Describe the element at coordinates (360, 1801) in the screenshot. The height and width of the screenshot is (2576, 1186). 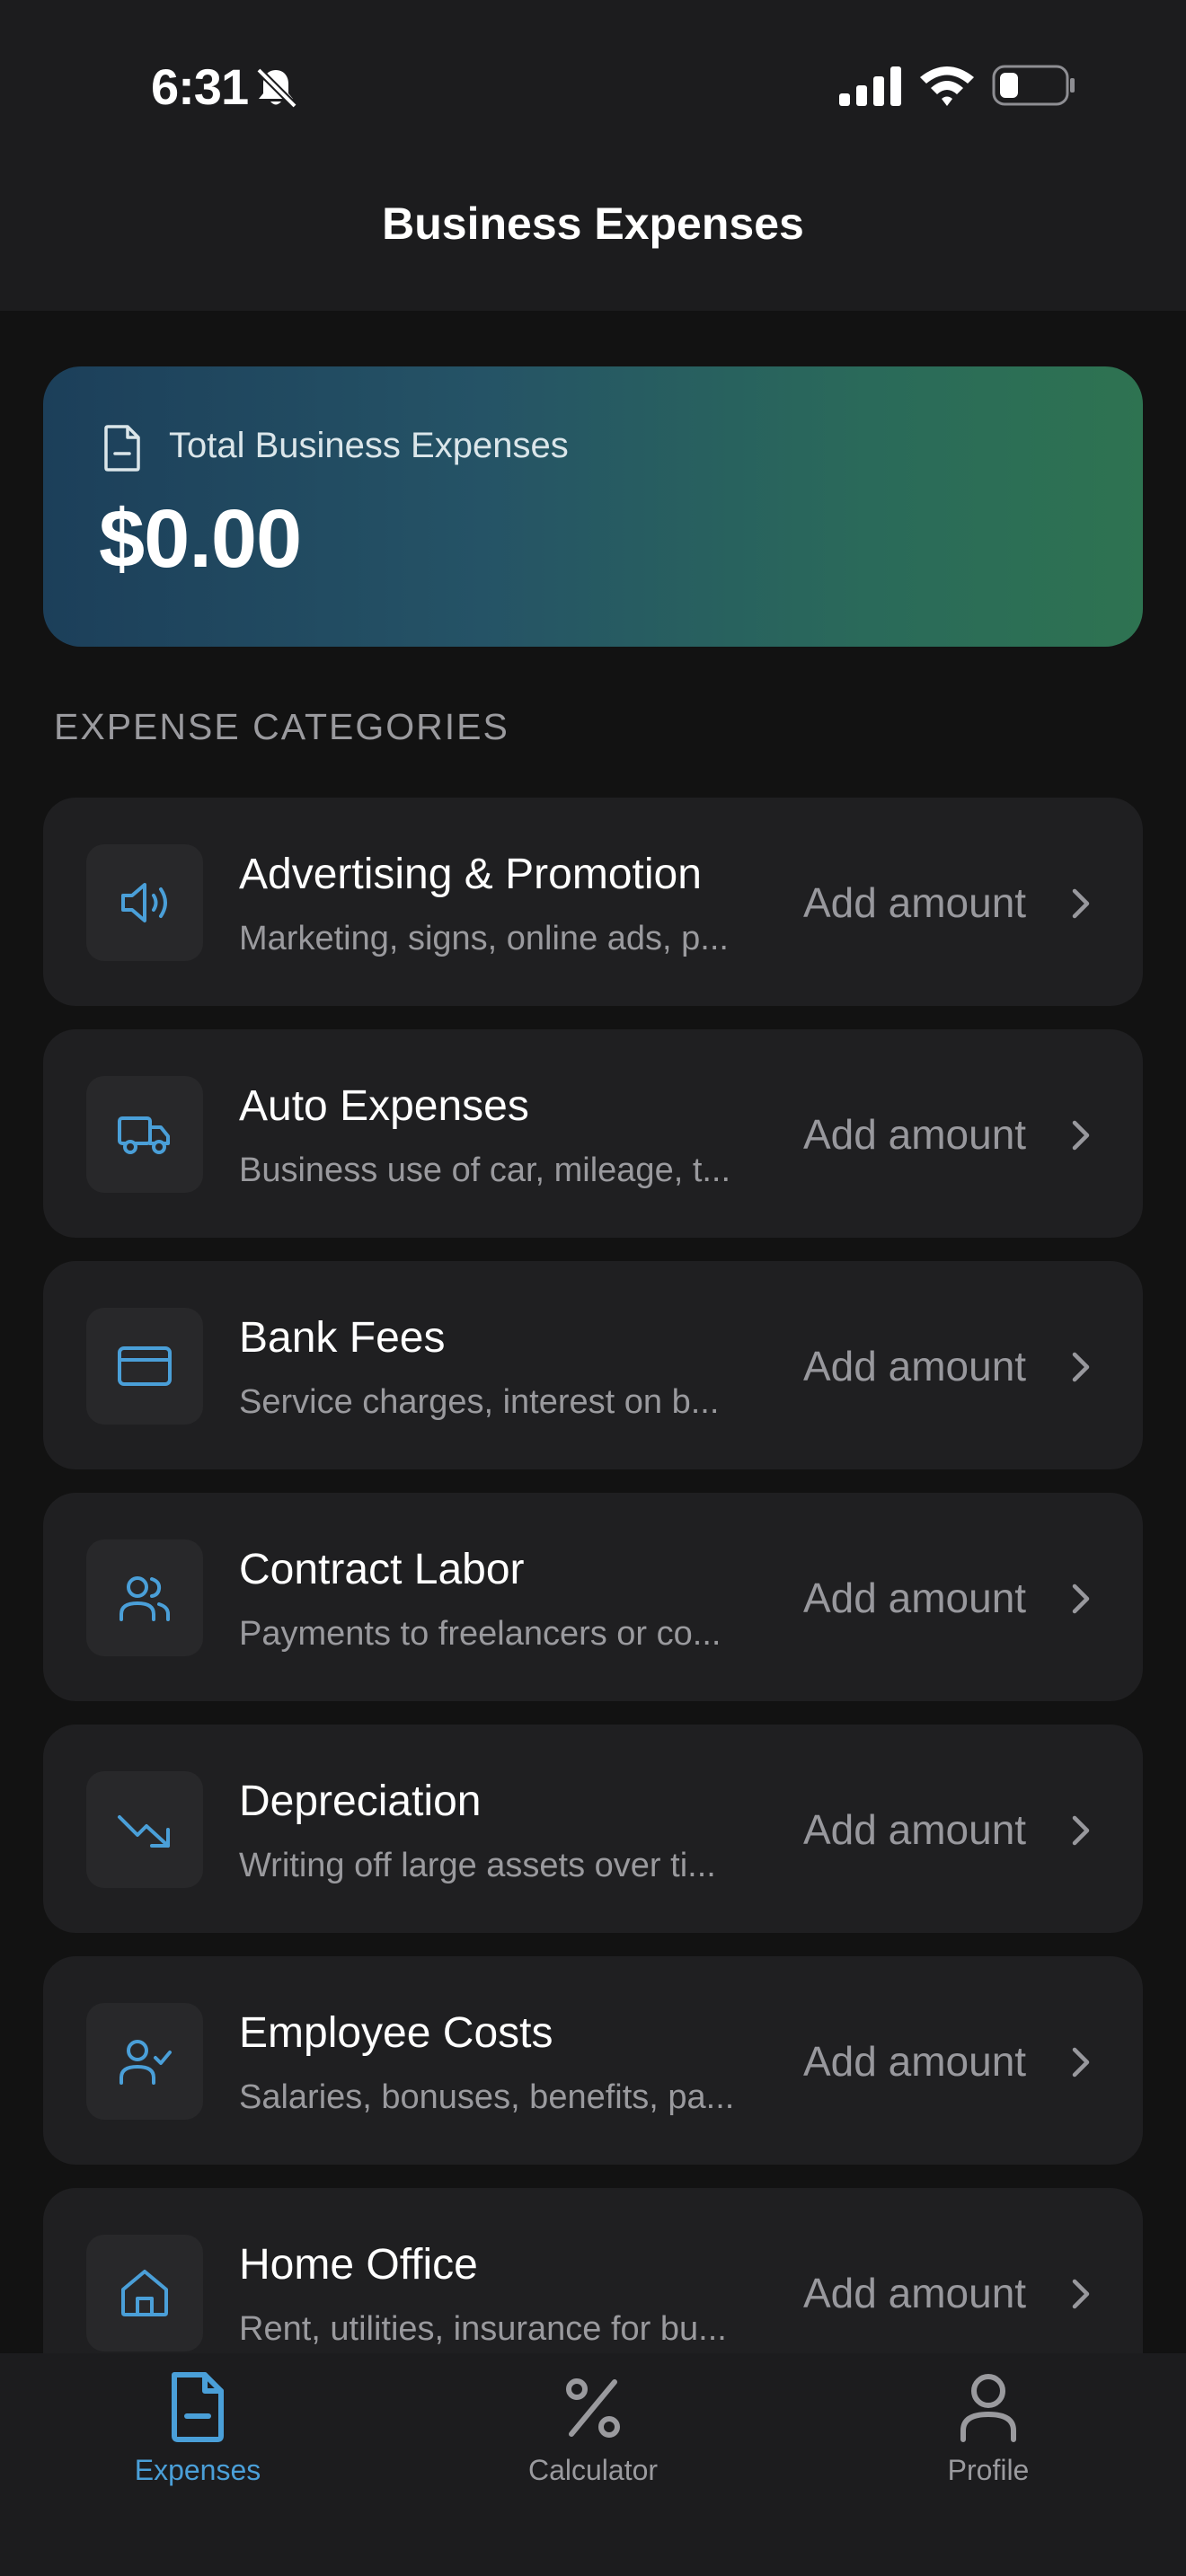
I see `row-title: Depreciation` at that location.